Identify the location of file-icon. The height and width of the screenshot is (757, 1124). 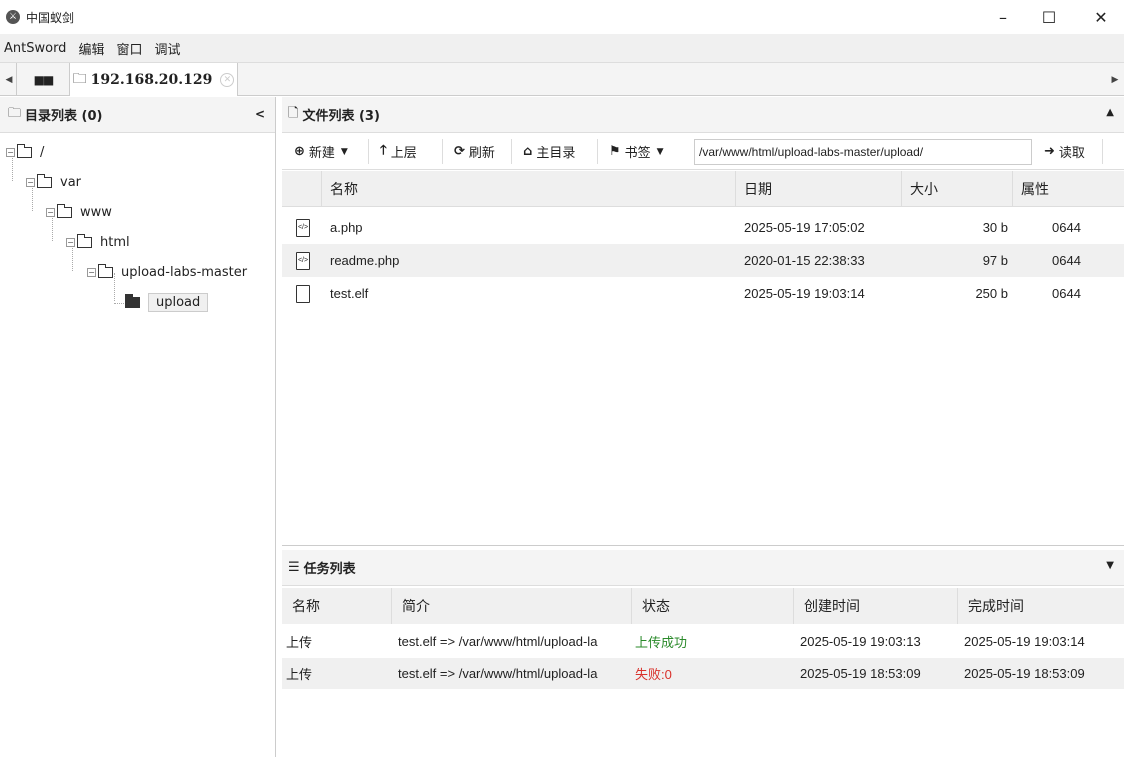
(303, 293).